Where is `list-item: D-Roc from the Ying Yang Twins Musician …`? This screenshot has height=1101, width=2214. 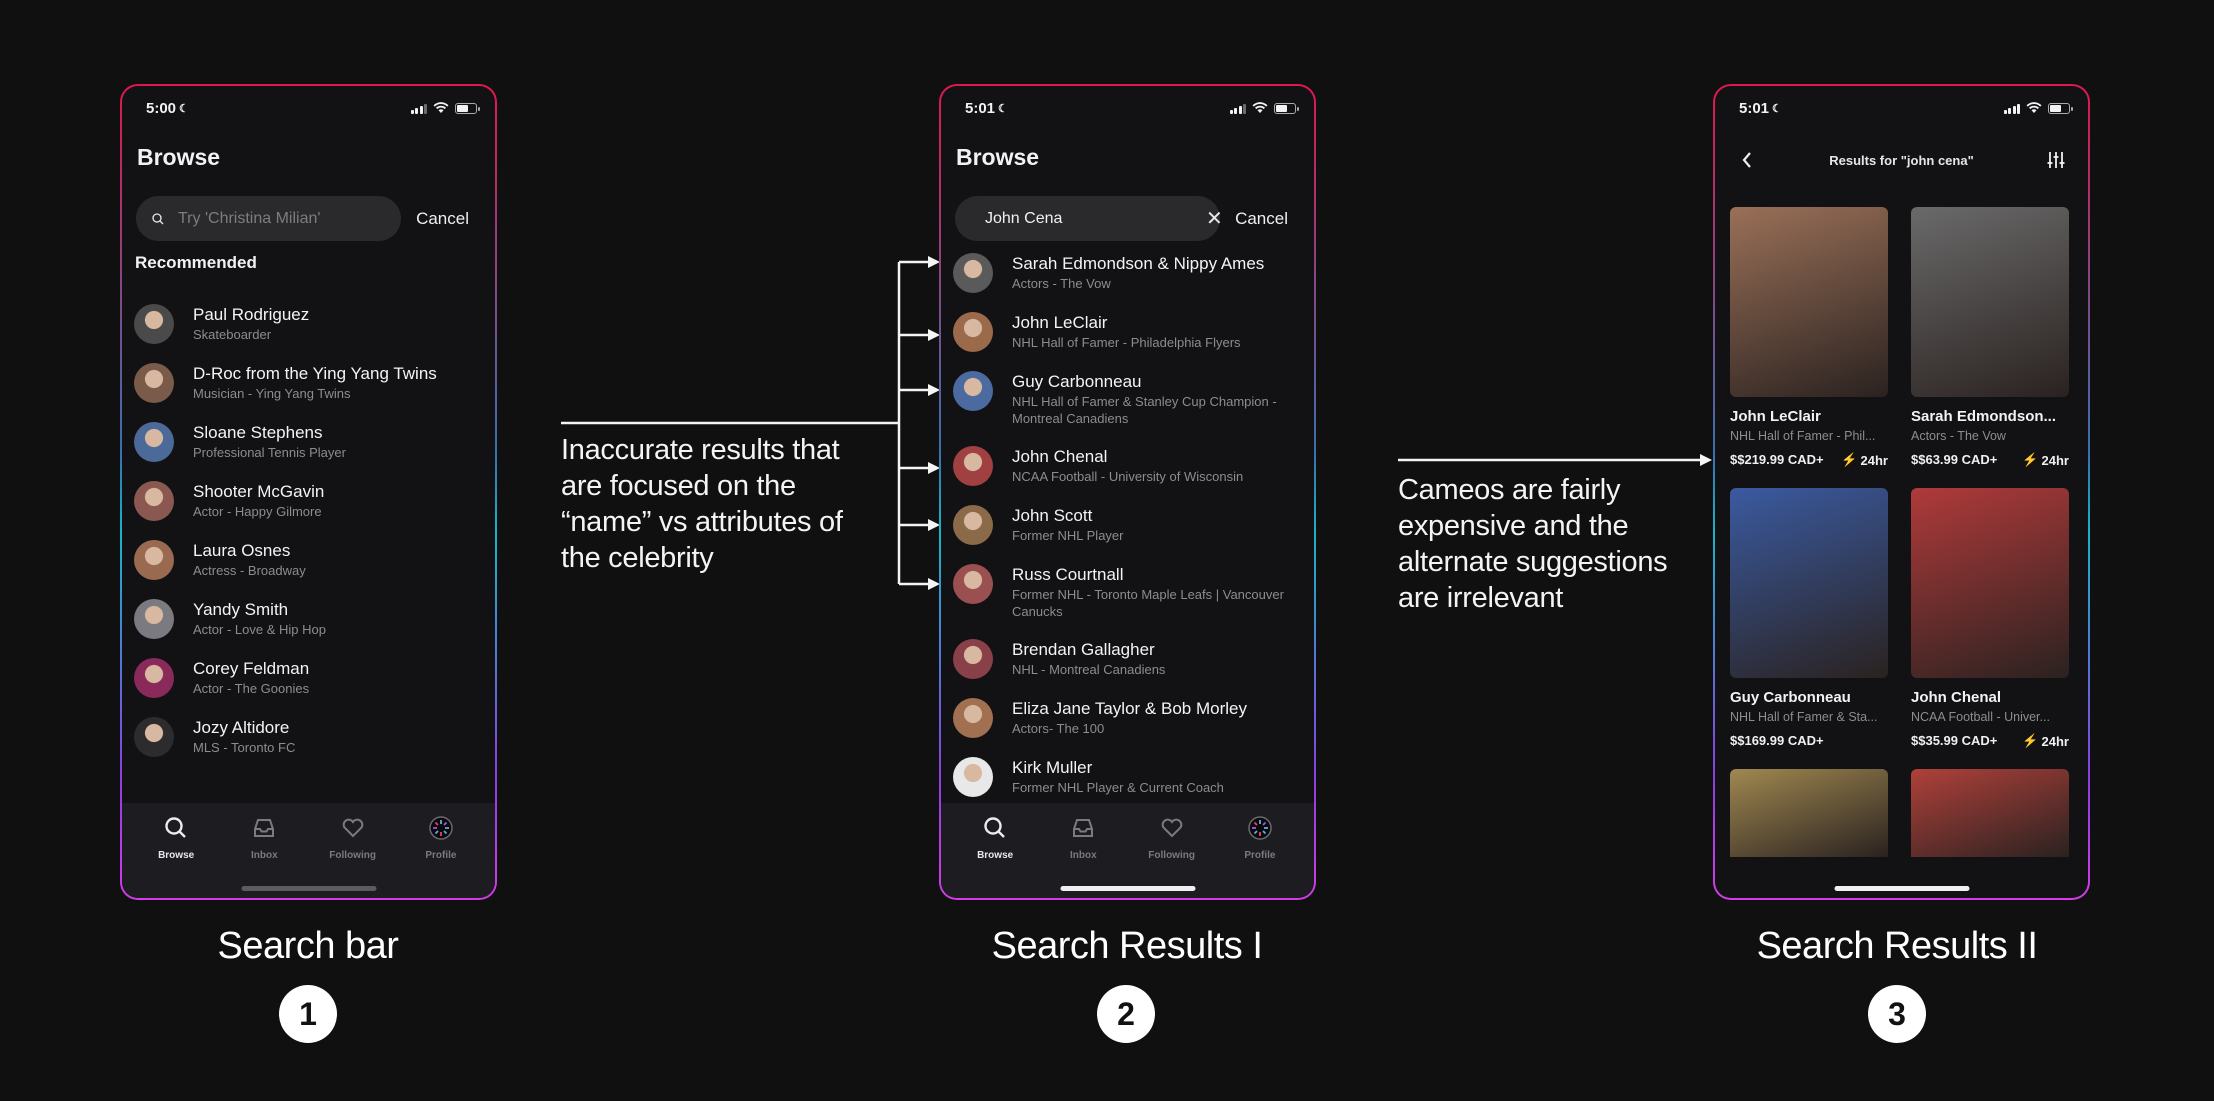
list-item: D-Roc from the Ying Yang Twins Musician … is located at coordinates (309, 383).